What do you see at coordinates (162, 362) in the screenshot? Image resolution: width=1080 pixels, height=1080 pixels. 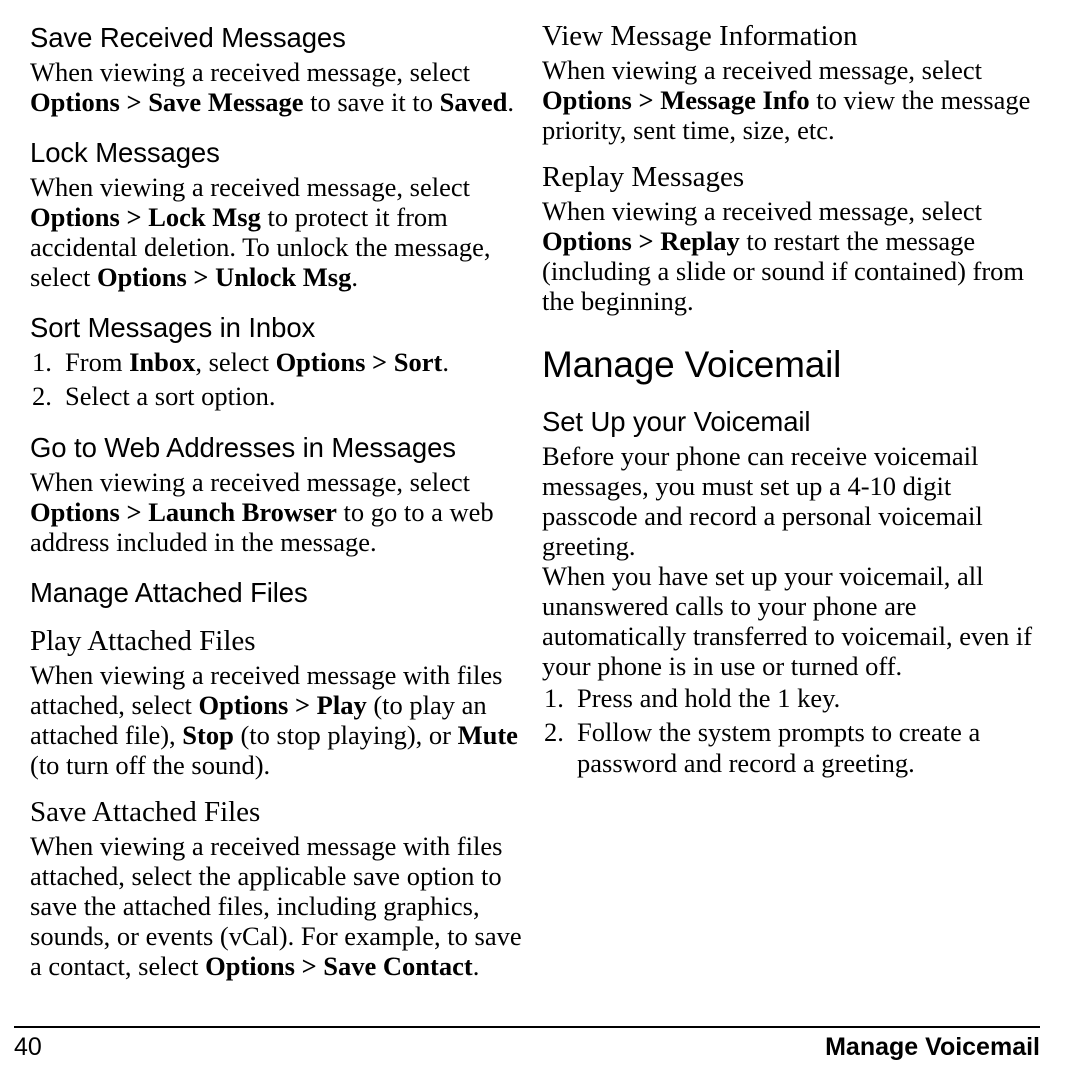 I see `step-emphasis: Inbox` at bounding box center [162, 362].